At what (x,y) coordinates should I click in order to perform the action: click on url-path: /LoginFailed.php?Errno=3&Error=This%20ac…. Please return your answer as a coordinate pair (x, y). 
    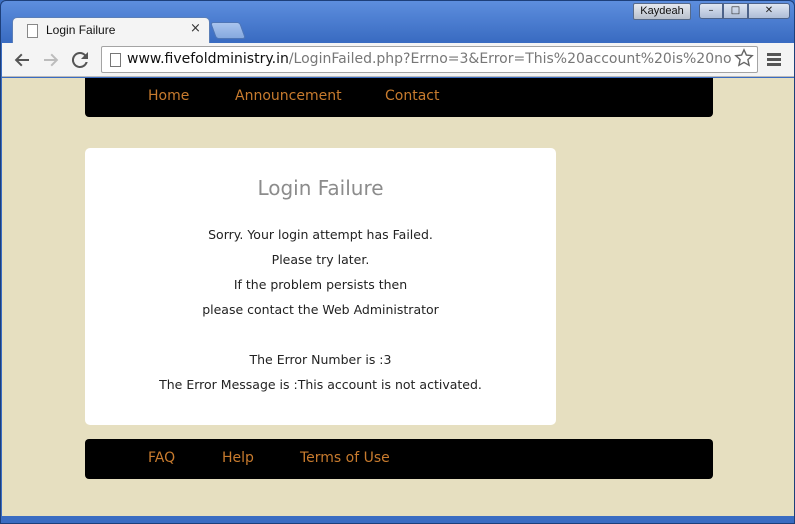
    Looking at the image, I should click on (510, 59).